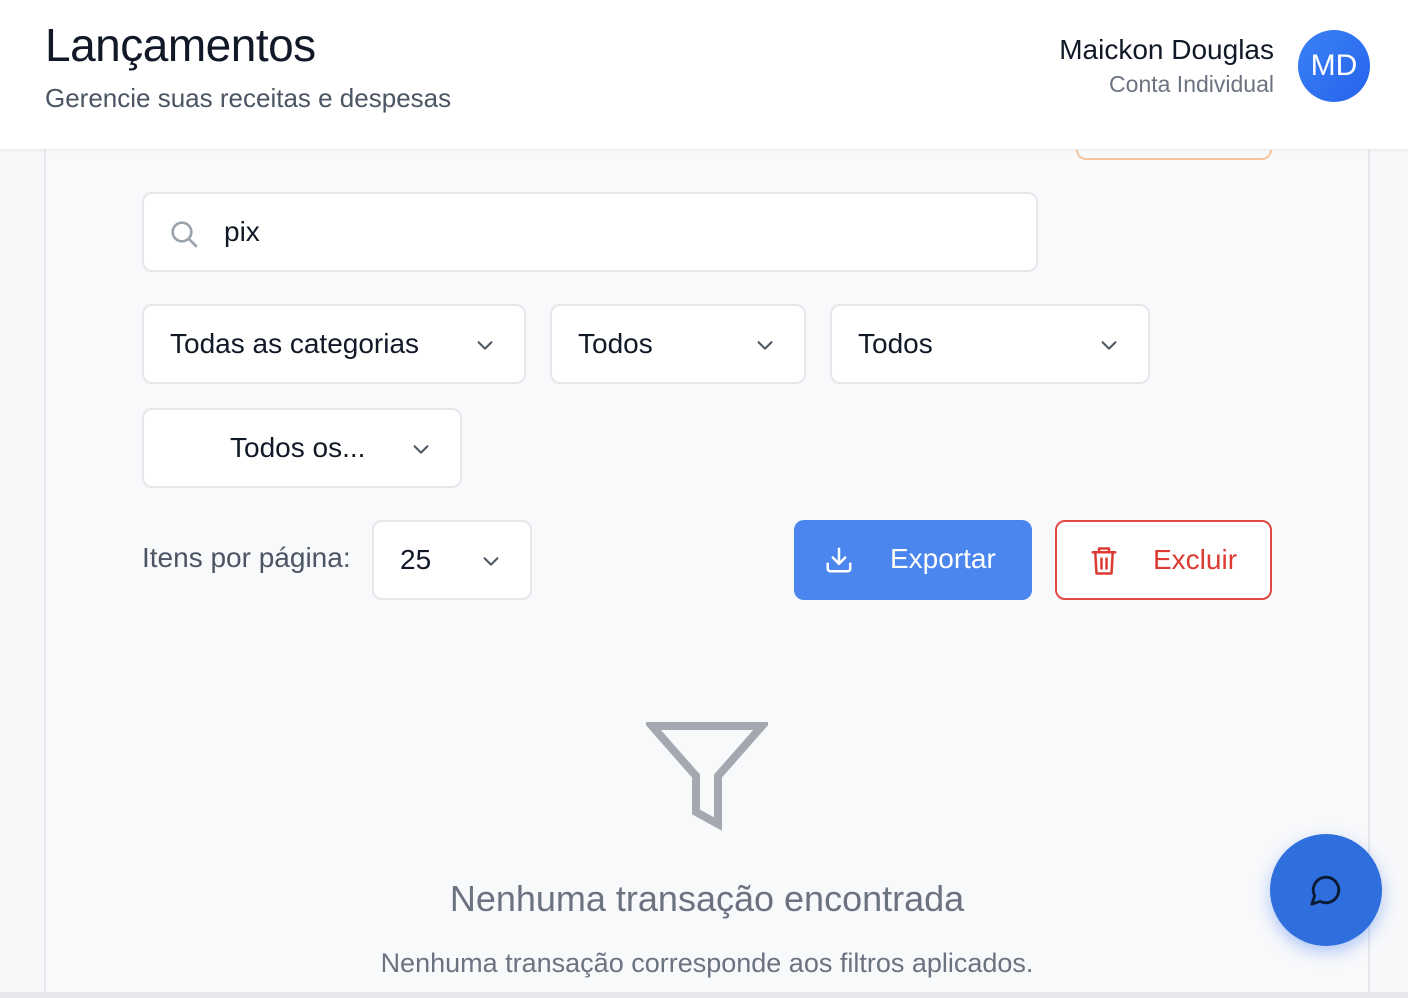 The height and width of the screenshot is (998, 1408). Describe the element at coordinates (184, 234) in the screenshot. I see `search-icon` at that location.